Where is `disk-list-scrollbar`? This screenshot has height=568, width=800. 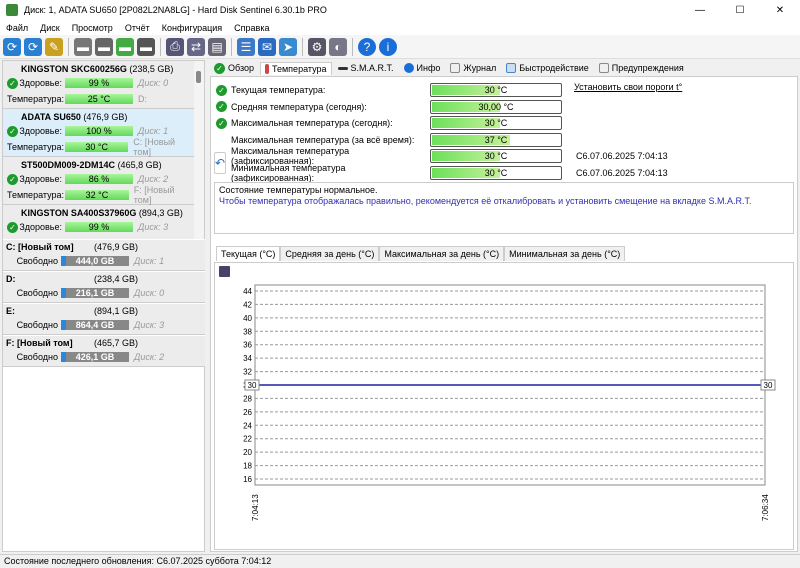
disk-list-scrollbar is located at coordinates (199, 150).